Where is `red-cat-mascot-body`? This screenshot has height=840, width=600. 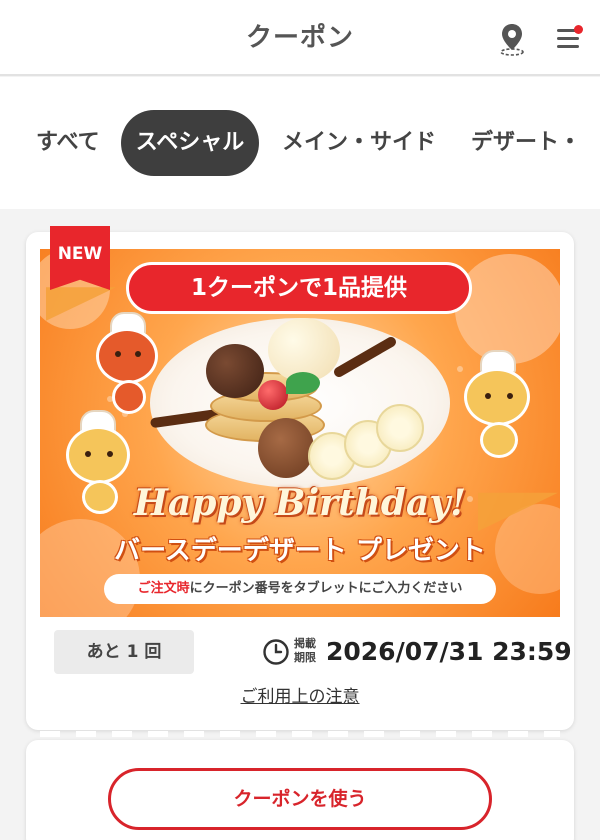
red-cat-mascot-body is located at coordinates (129, 397).